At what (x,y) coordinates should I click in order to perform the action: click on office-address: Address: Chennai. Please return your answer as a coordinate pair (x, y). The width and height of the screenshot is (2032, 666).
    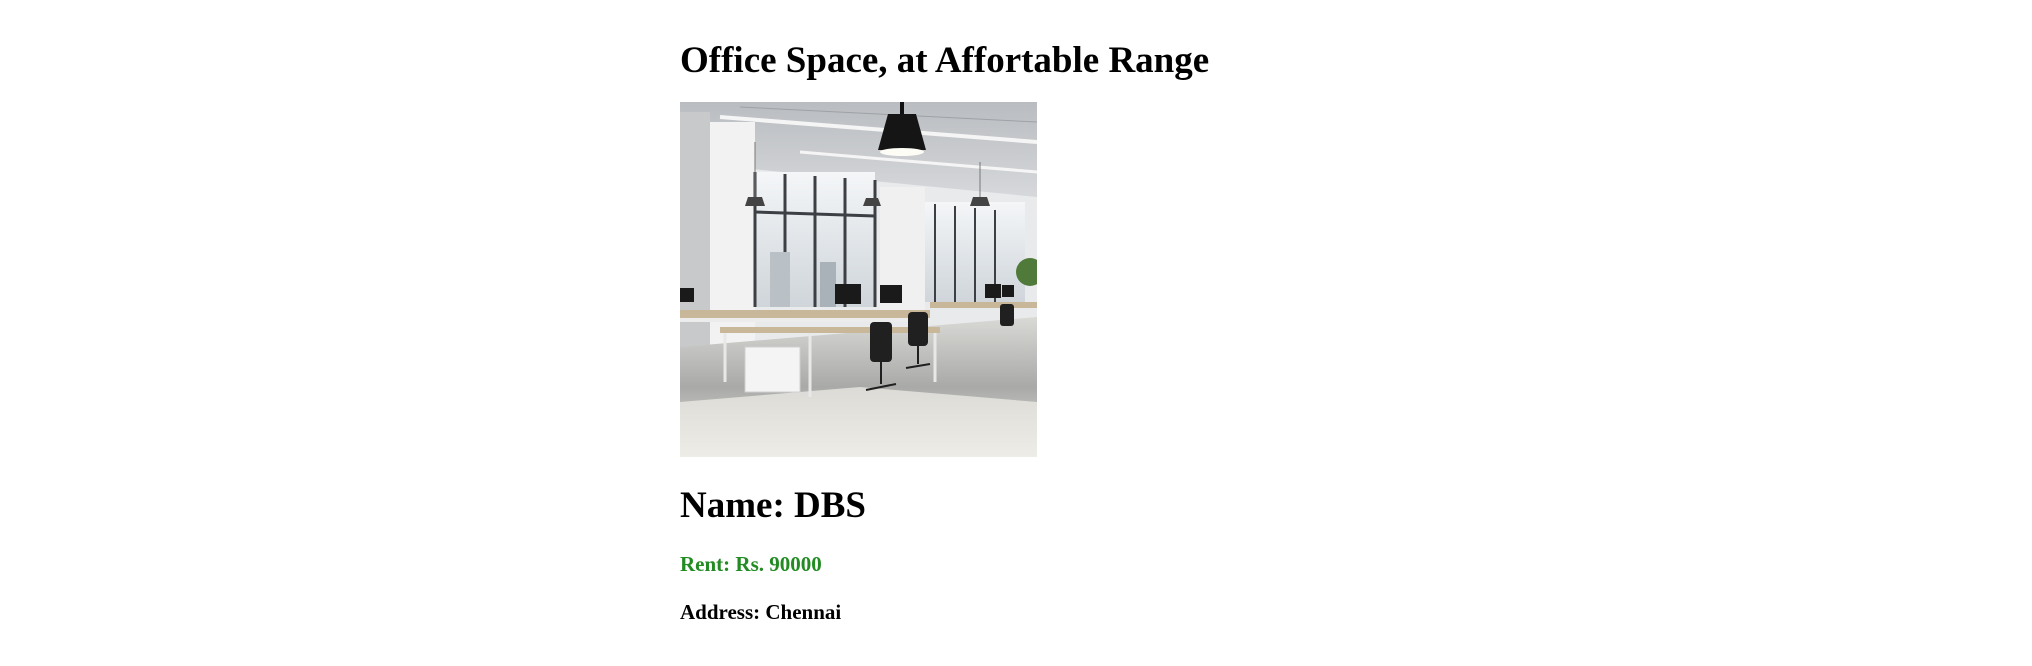
    Looking at the image, I should click on (761, 612).